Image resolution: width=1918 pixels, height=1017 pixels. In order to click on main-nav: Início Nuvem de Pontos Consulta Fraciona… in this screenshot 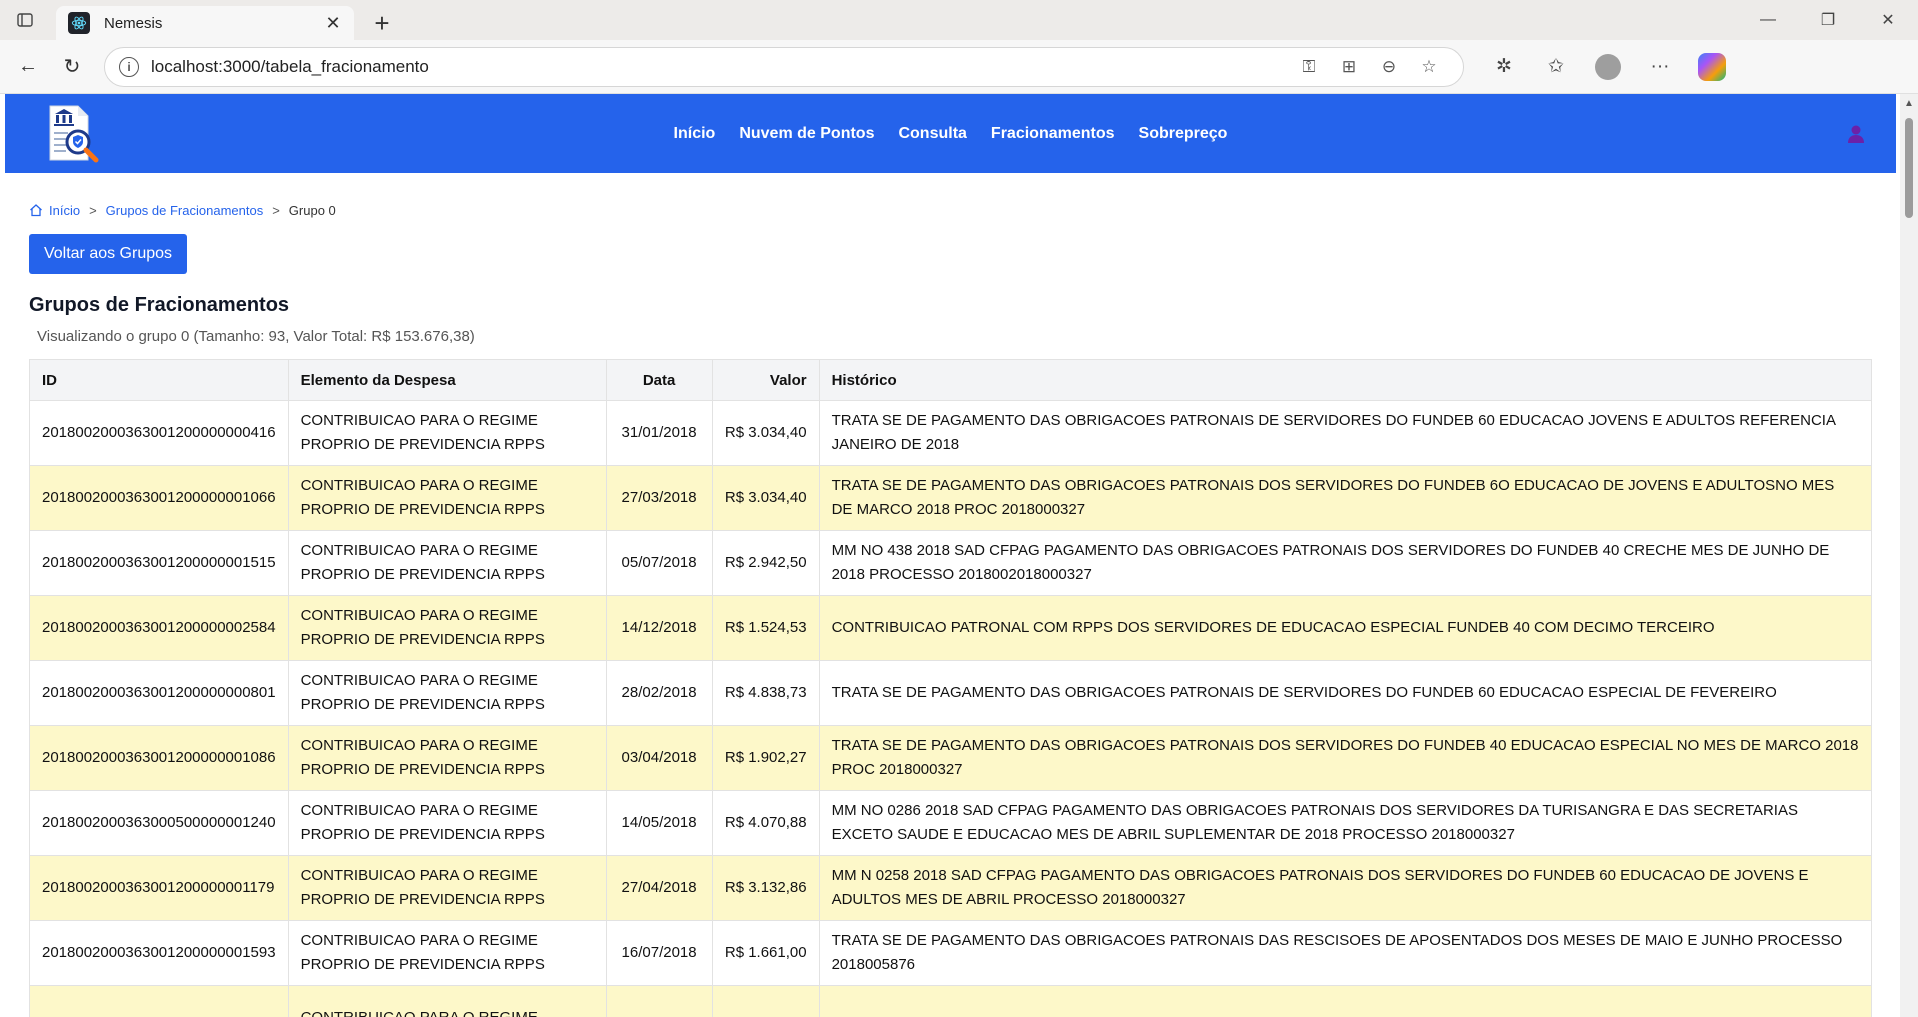, I will do `click(950, 133)`.